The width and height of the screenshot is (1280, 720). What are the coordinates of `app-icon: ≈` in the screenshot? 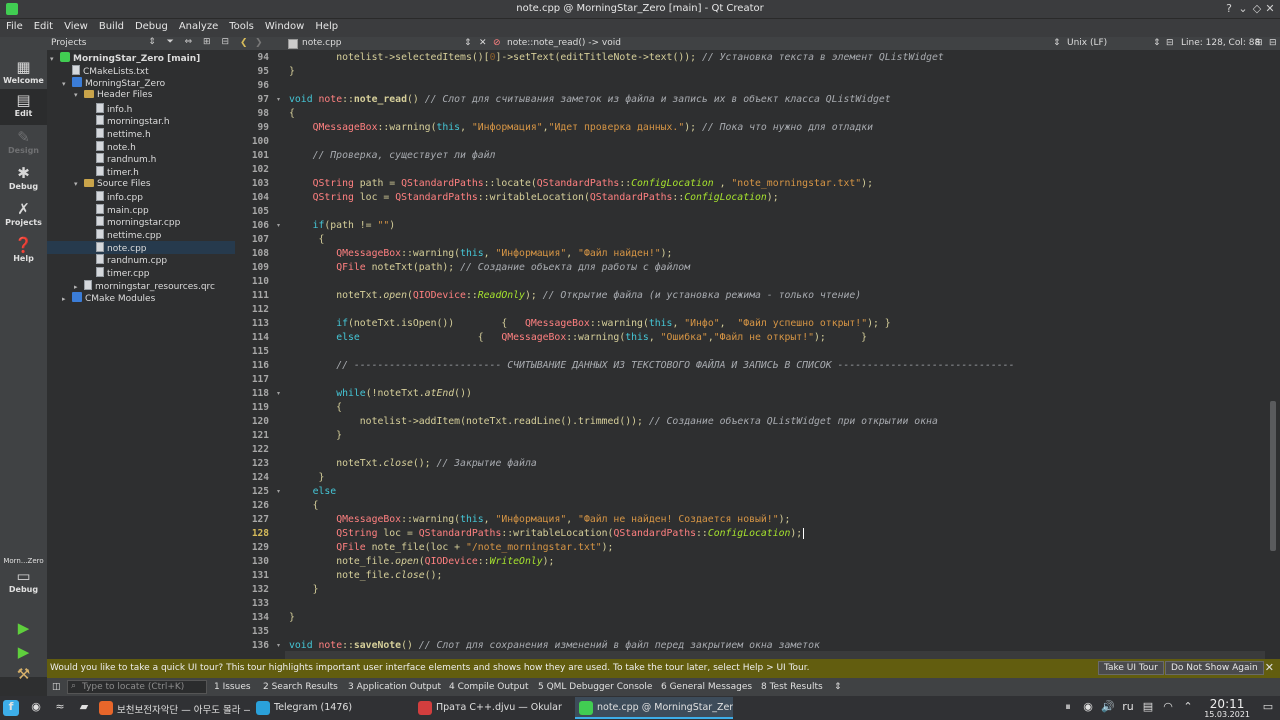 It's located at (60, 708).